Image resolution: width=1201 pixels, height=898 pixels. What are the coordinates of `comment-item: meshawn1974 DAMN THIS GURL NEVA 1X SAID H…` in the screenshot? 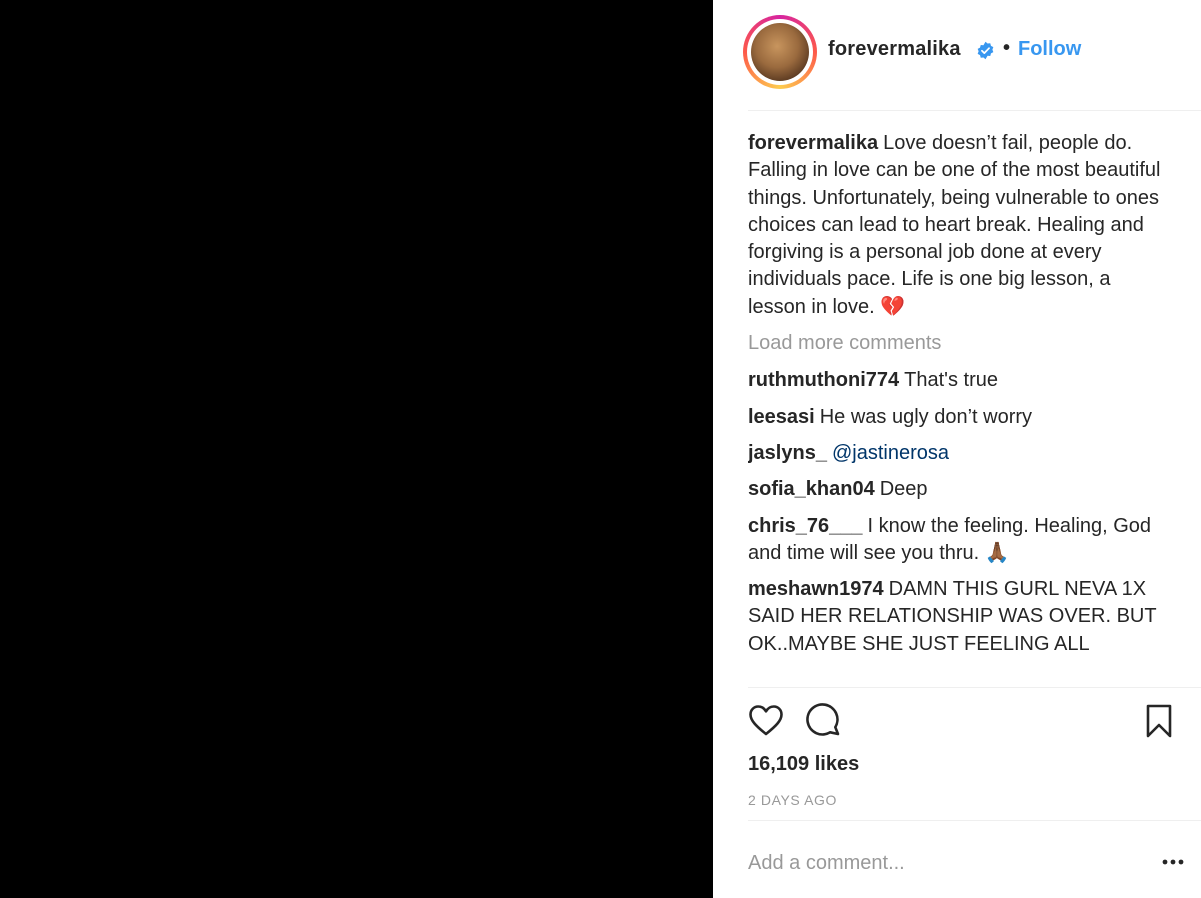 It's located at (958, 617).